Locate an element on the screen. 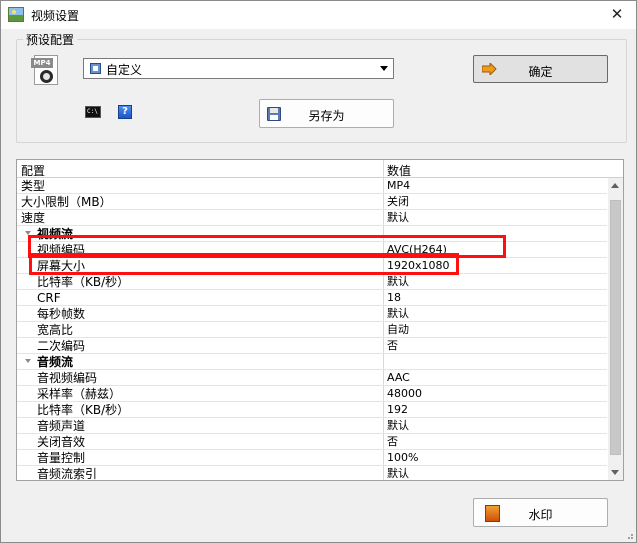 This screenshot has width=637, height=543. grid-property-row: 采样率（赫兹） 48000 is located at coordinates (312, 394).